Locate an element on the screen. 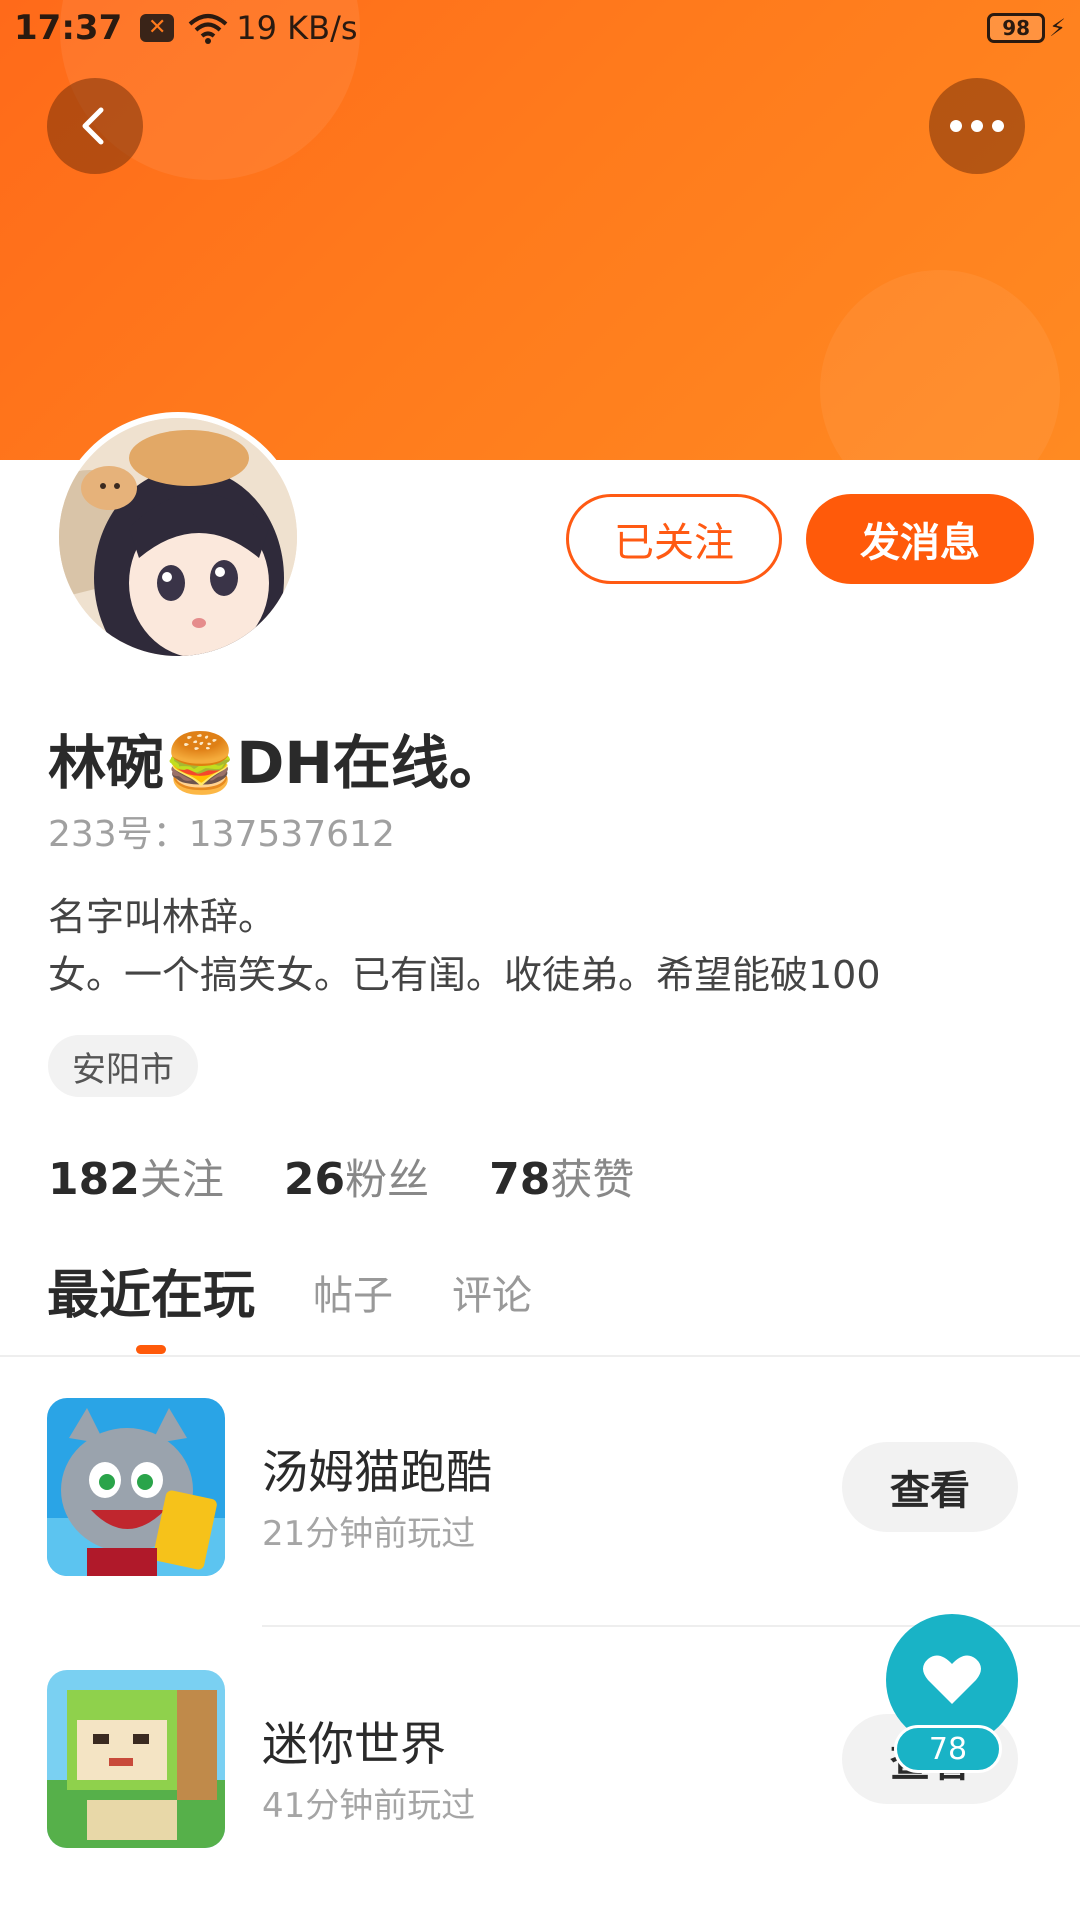 Image resolution: width=1080 pixels, height=1920 pixels. mini-world-game-icon is located at coordinates (136, 1759).